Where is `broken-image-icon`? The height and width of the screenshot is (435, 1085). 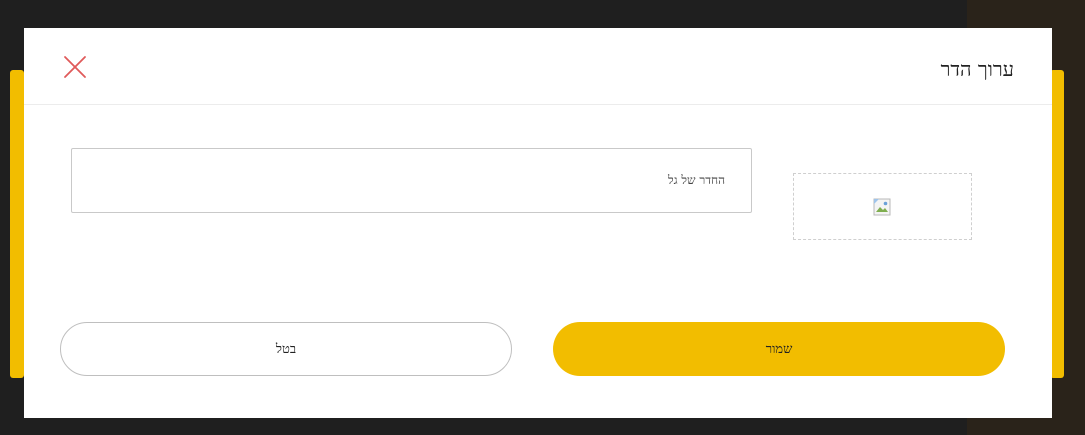 broken-image-icon is located at coordinates (882, 207).